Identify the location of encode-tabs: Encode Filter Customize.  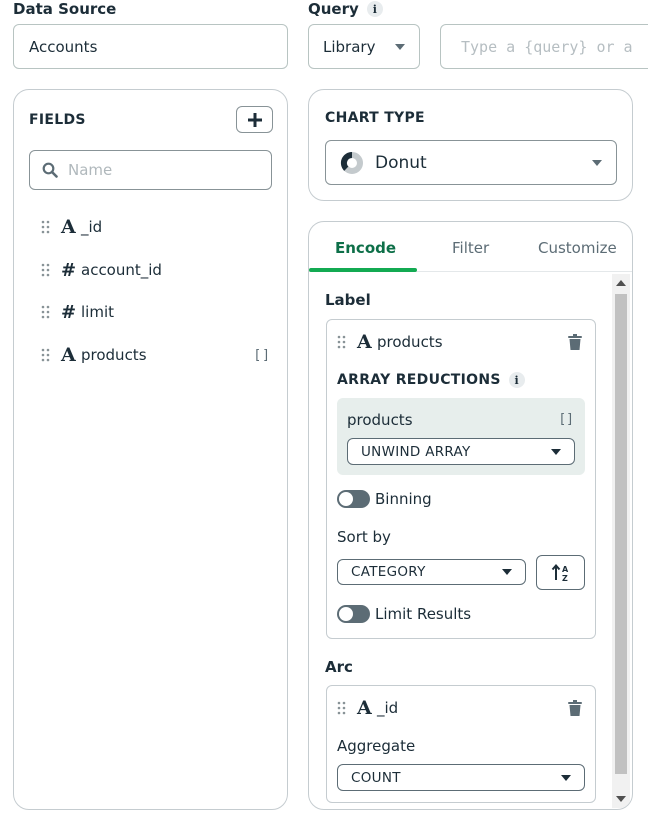
(470, 247).